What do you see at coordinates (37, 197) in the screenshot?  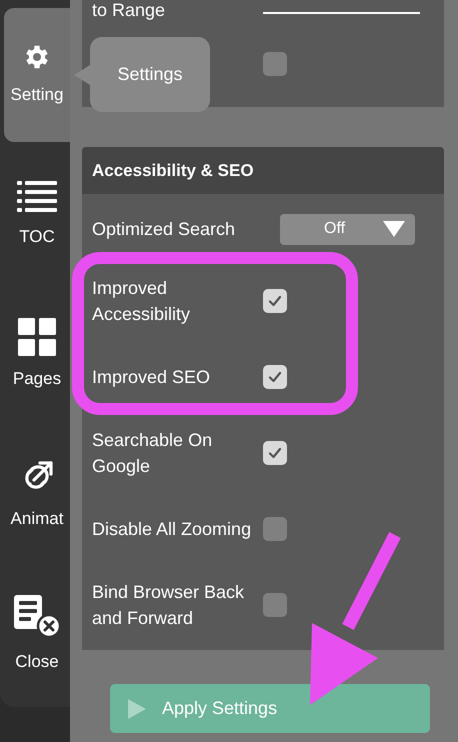 I see `list-icon` at bounding box center [37, 197].